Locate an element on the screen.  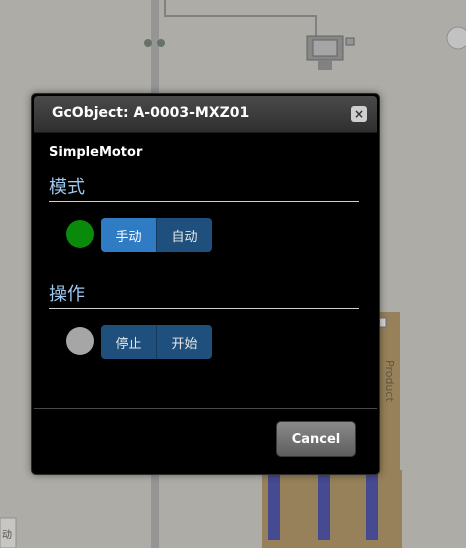
operation-button-group: 停止 开始 is located at coordinates (156, 342).